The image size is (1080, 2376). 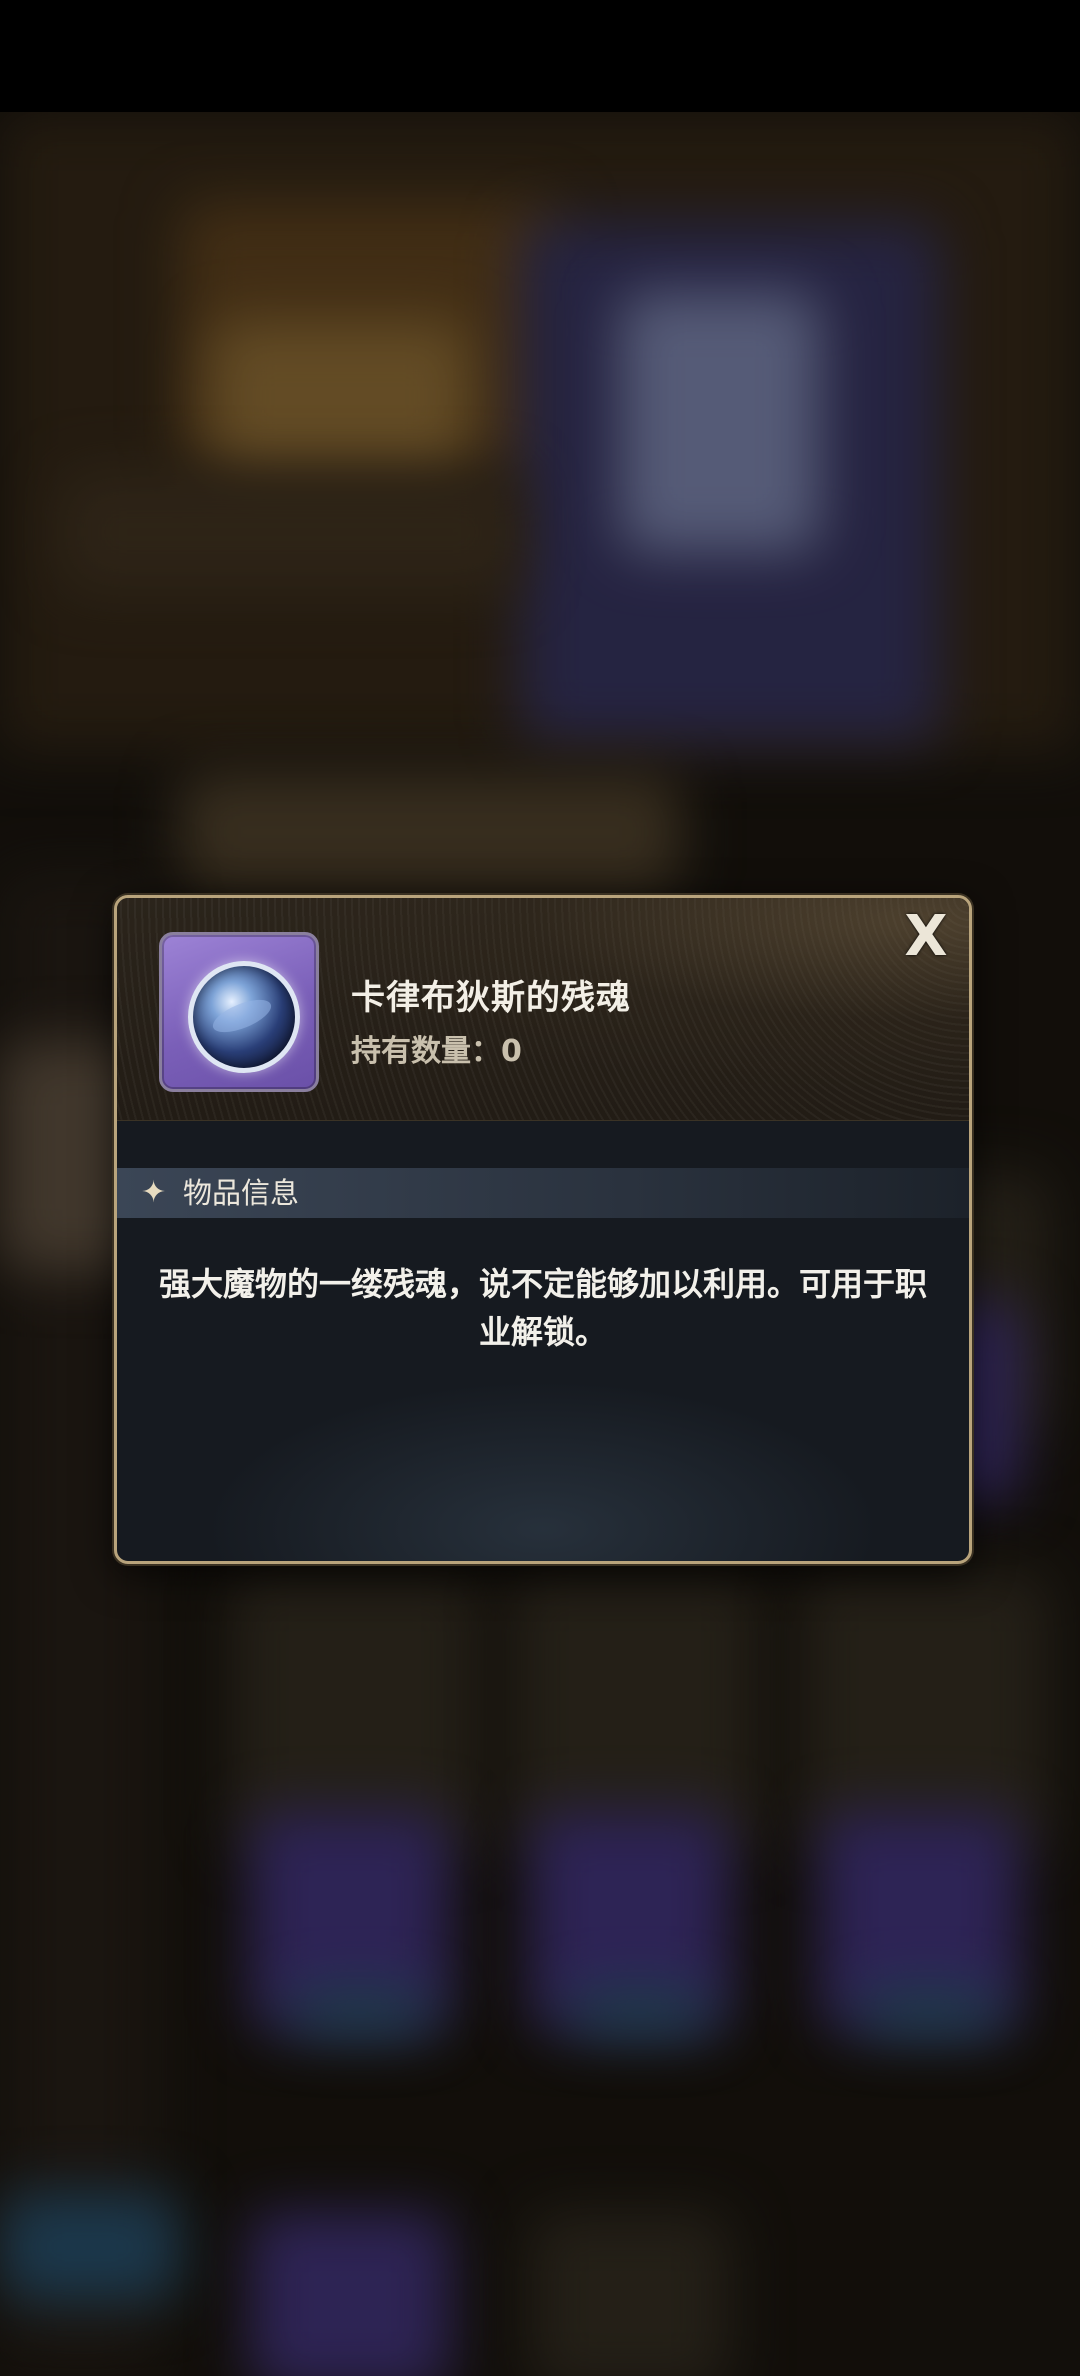 I want to click on item-icon-frame, so click(x=239, y=1012).